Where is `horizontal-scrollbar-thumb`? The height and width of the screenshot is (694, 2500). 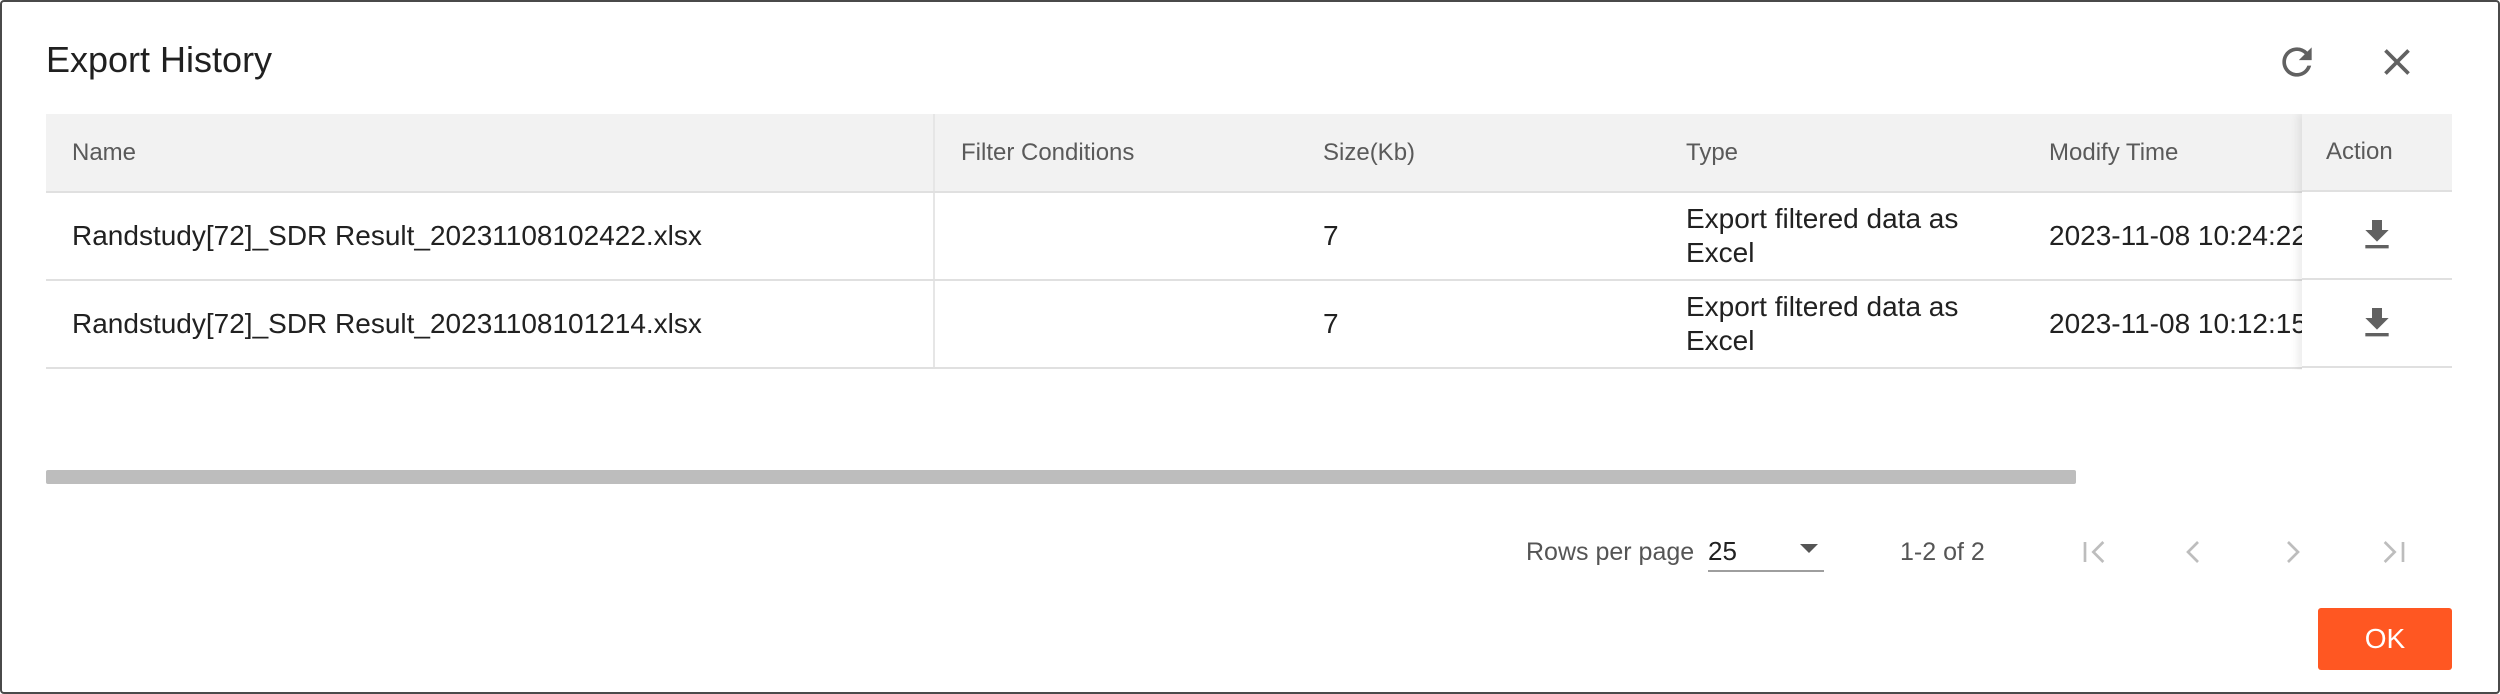 horizontal-scrollbar-thumb is located at coordinates (1061, 477).